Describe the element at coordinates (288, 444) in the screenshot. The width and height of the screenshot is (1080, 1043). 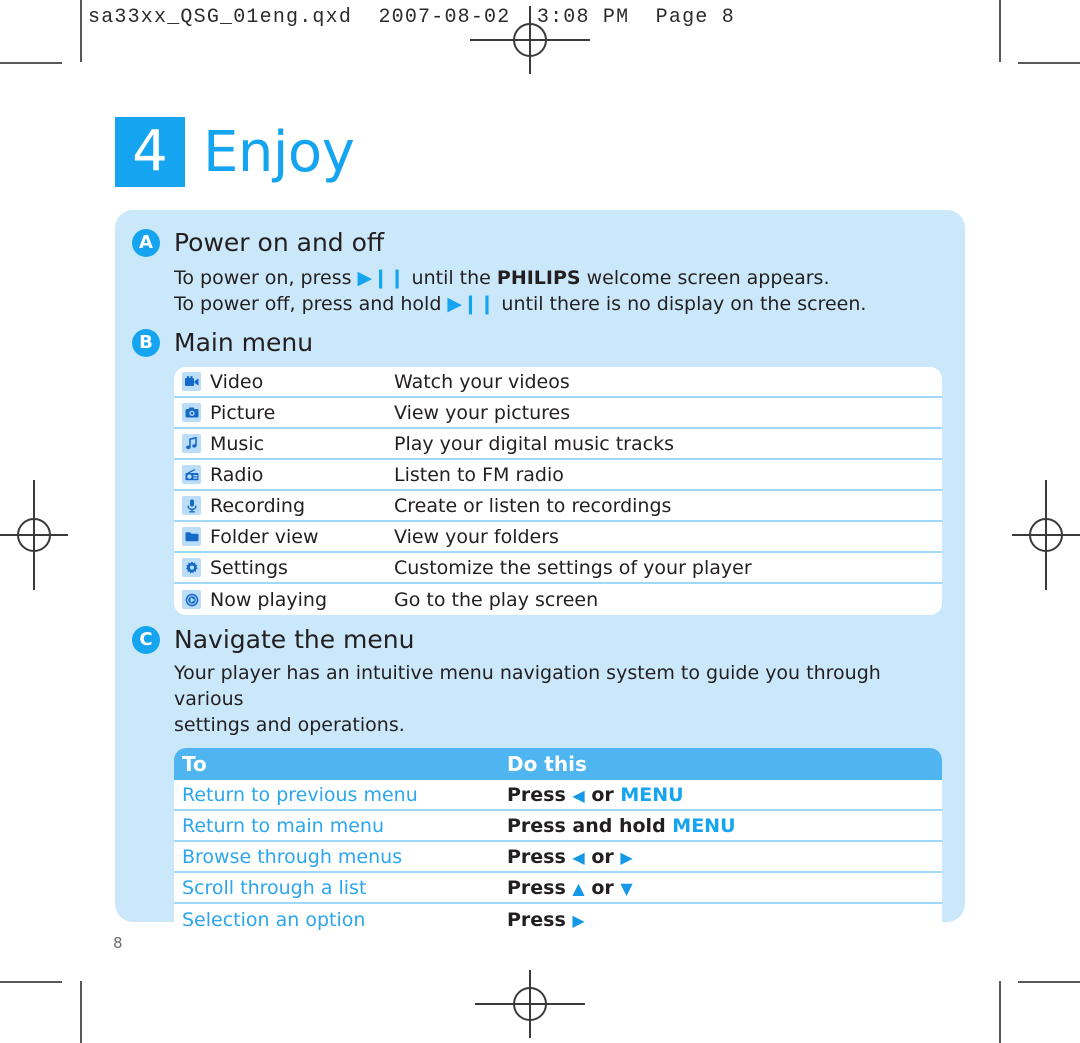
I see `menu-item-music: Music` at that location.